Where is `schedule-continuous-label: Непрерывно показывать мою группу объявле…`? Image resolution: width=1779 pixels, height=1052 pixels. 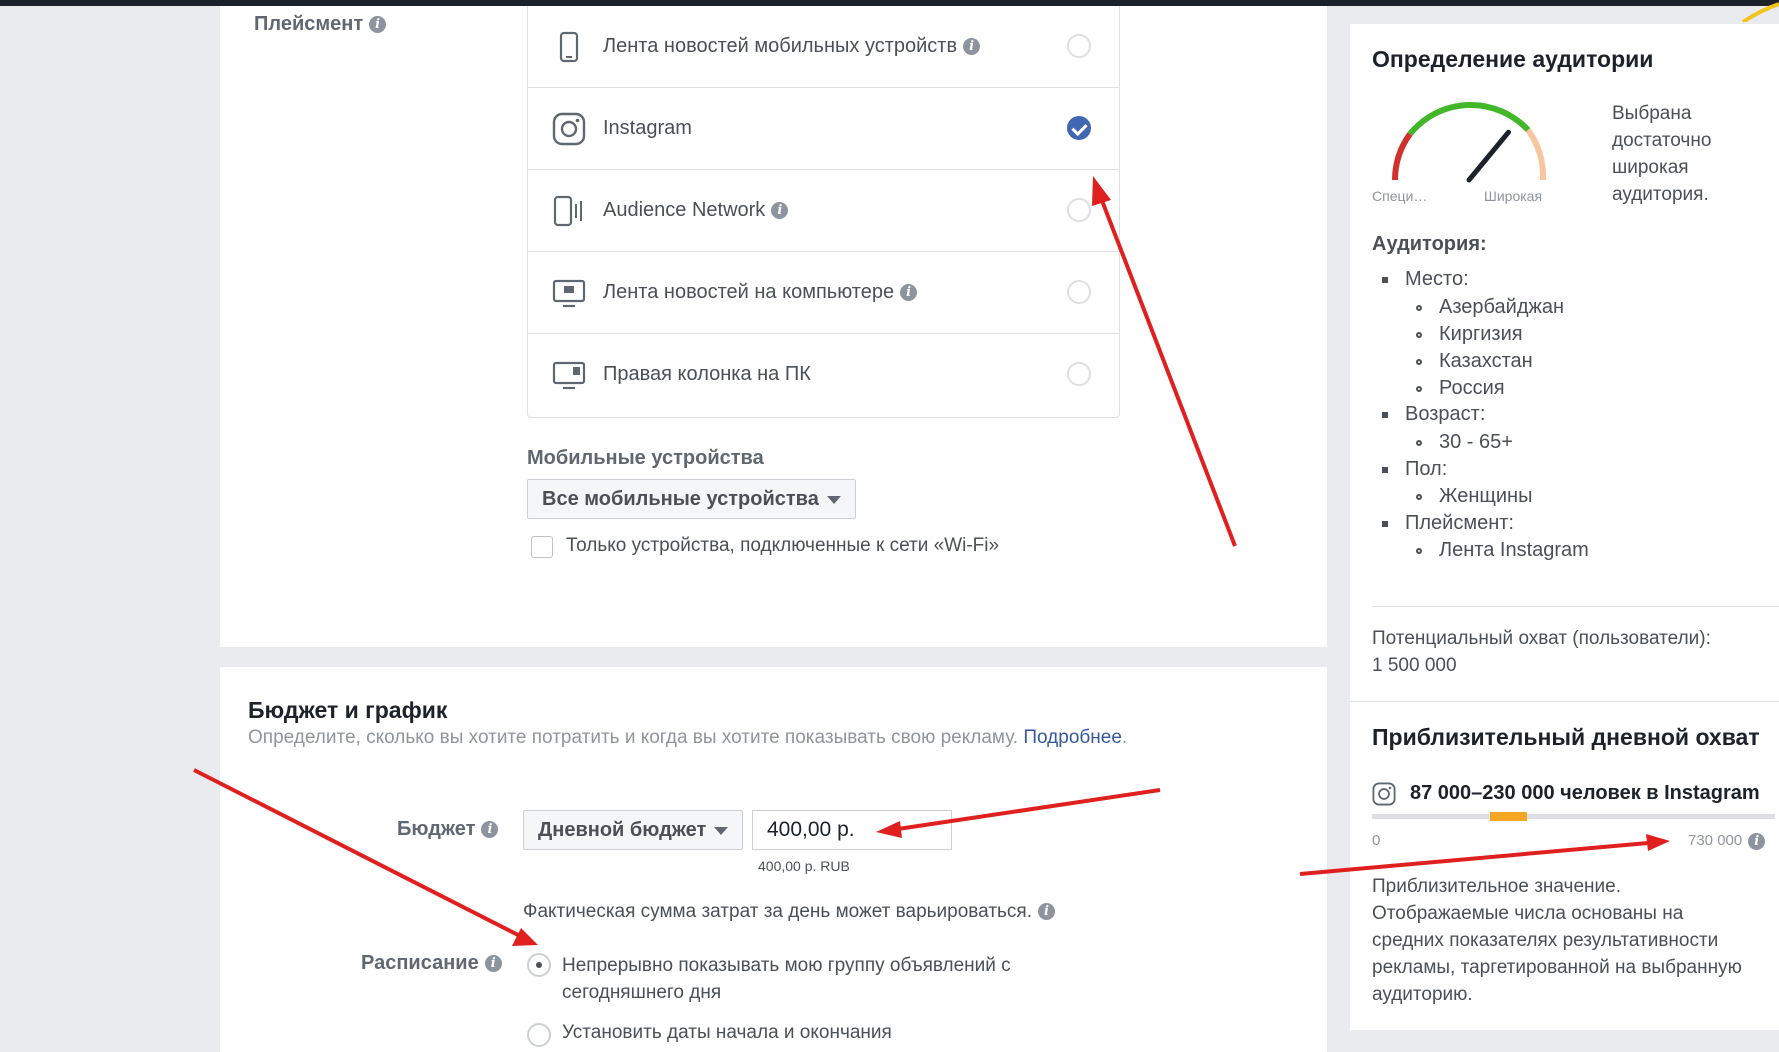 schedule-continuous-label: Непрерывно показывать мою группу объявле… is located at coordinates (786, 979).